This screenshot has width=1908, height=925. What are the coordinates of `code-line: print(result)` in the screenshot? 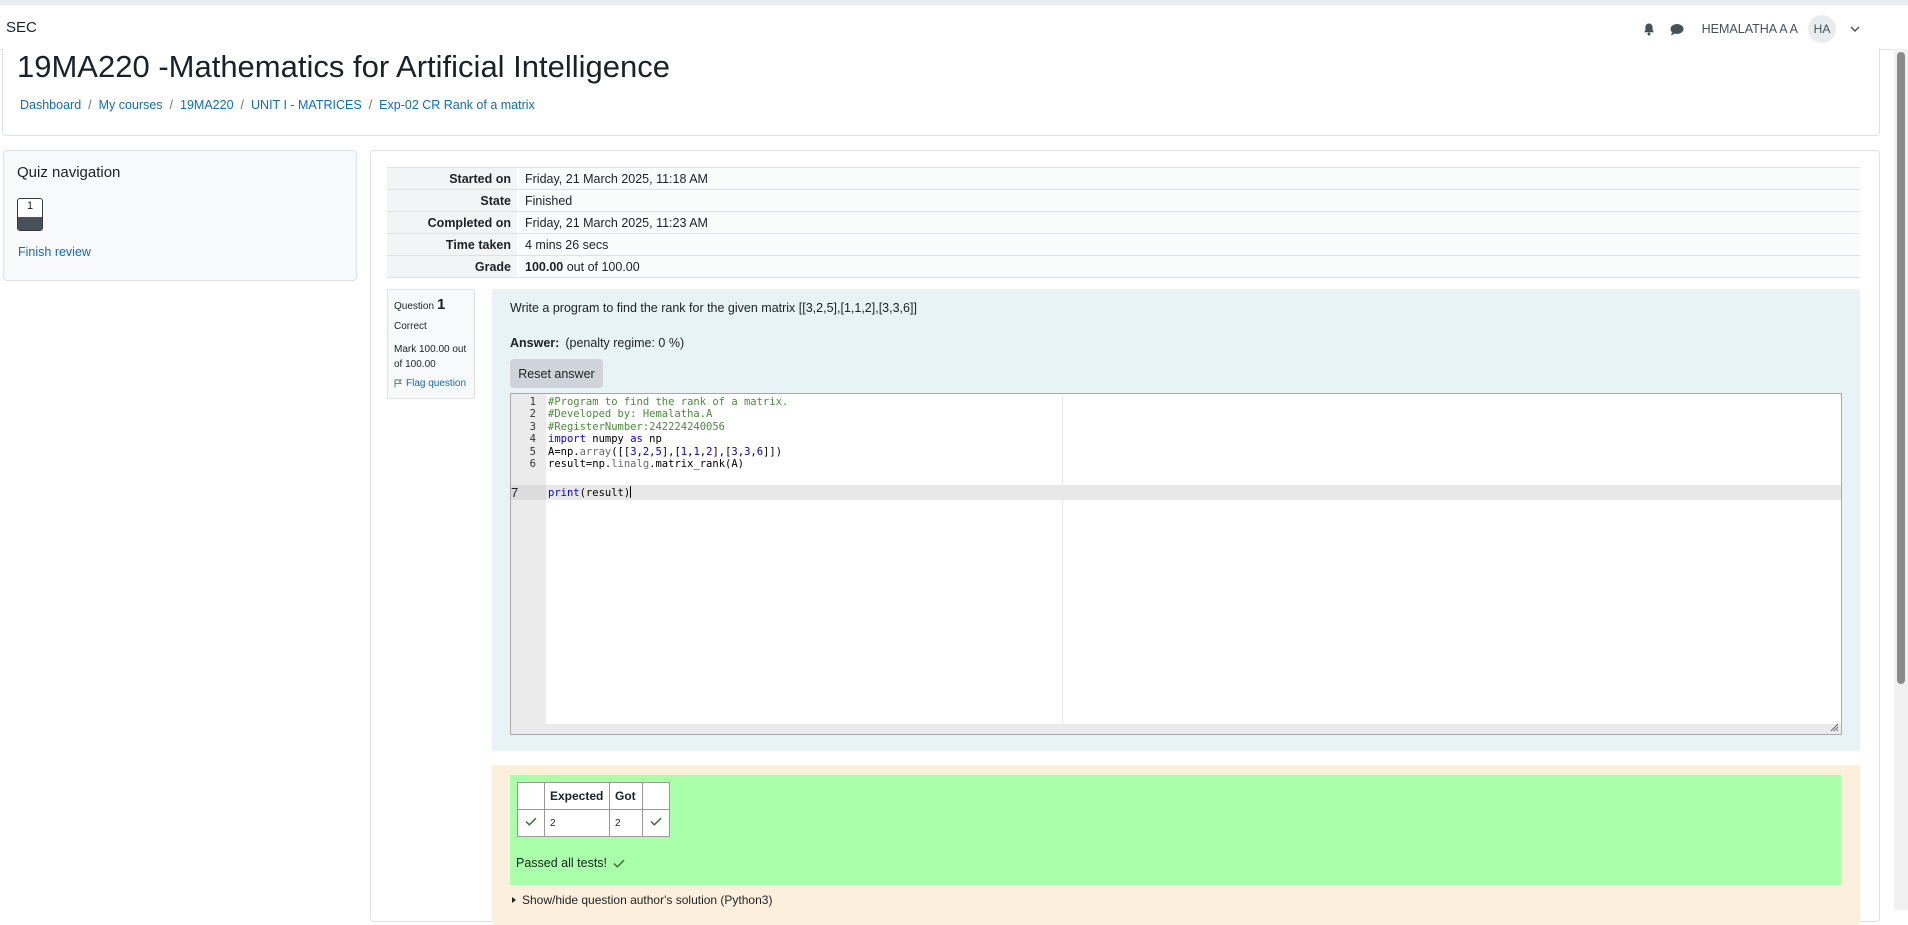 It's located at (590, 492).